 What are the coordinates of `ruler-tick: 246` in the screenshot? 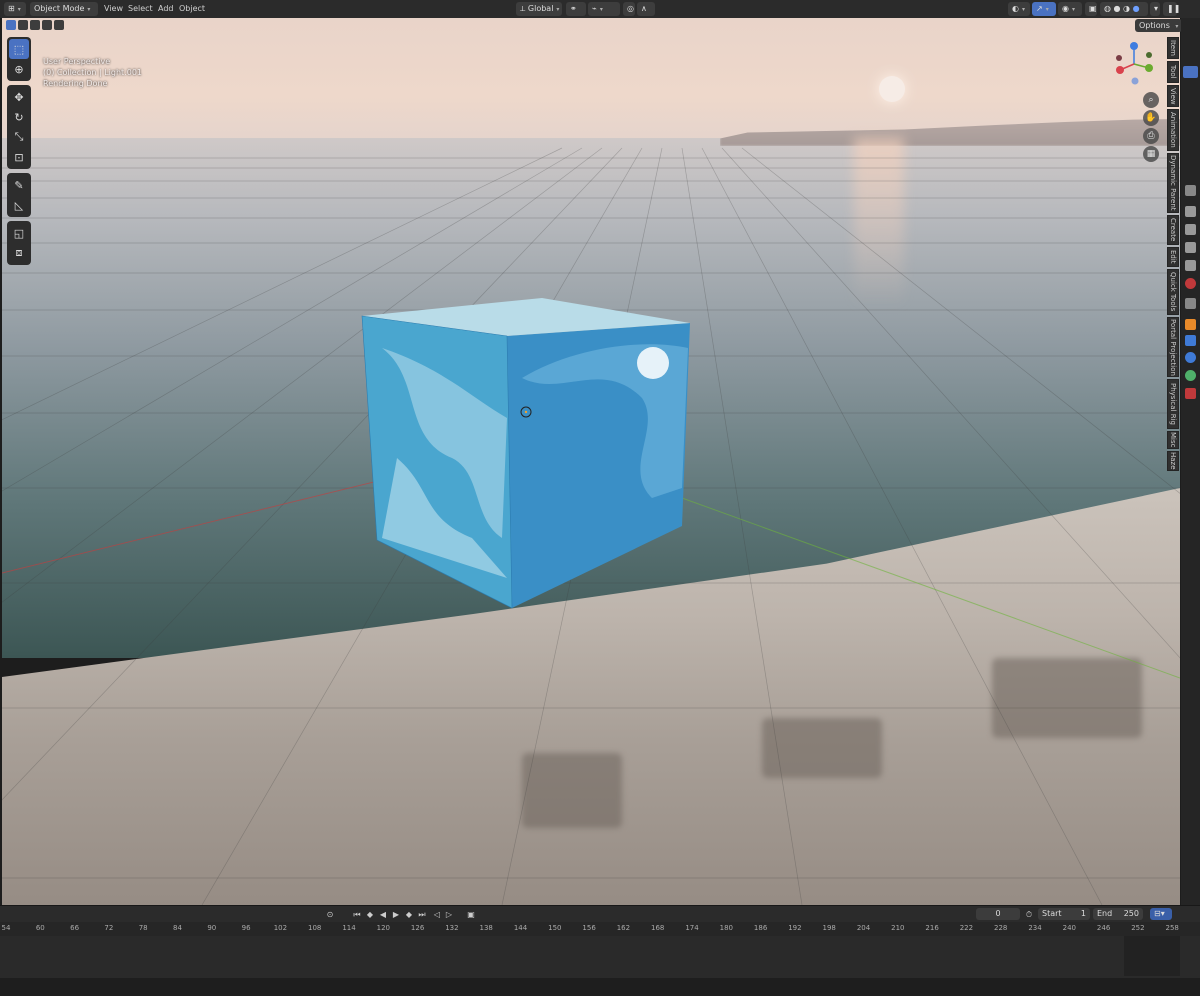 It's located at (1103, 928).